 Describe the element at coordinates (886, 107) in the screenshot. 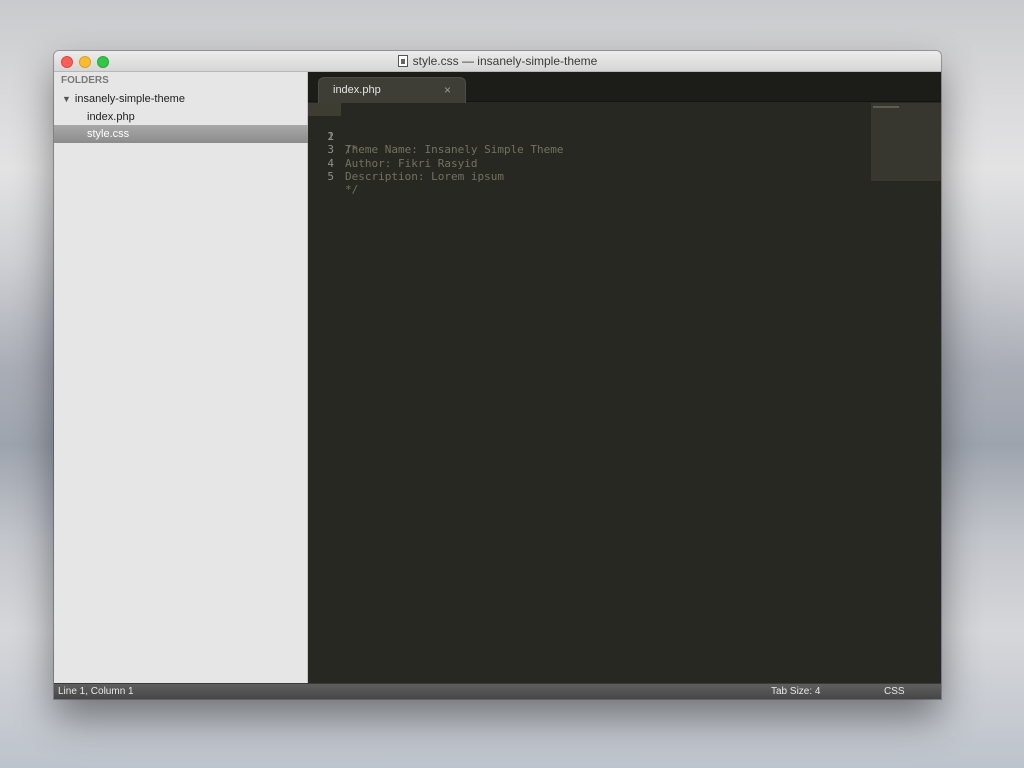

I see `minimap-line` at that location.